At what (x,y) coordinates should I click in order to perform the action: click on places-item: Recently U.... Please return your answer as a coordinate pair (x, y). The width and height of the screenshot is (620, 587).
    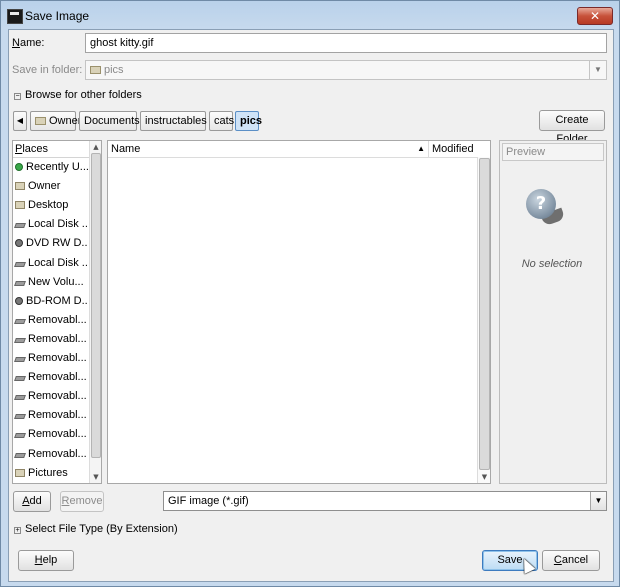
    Looking at the image, I should click on (51, 167).